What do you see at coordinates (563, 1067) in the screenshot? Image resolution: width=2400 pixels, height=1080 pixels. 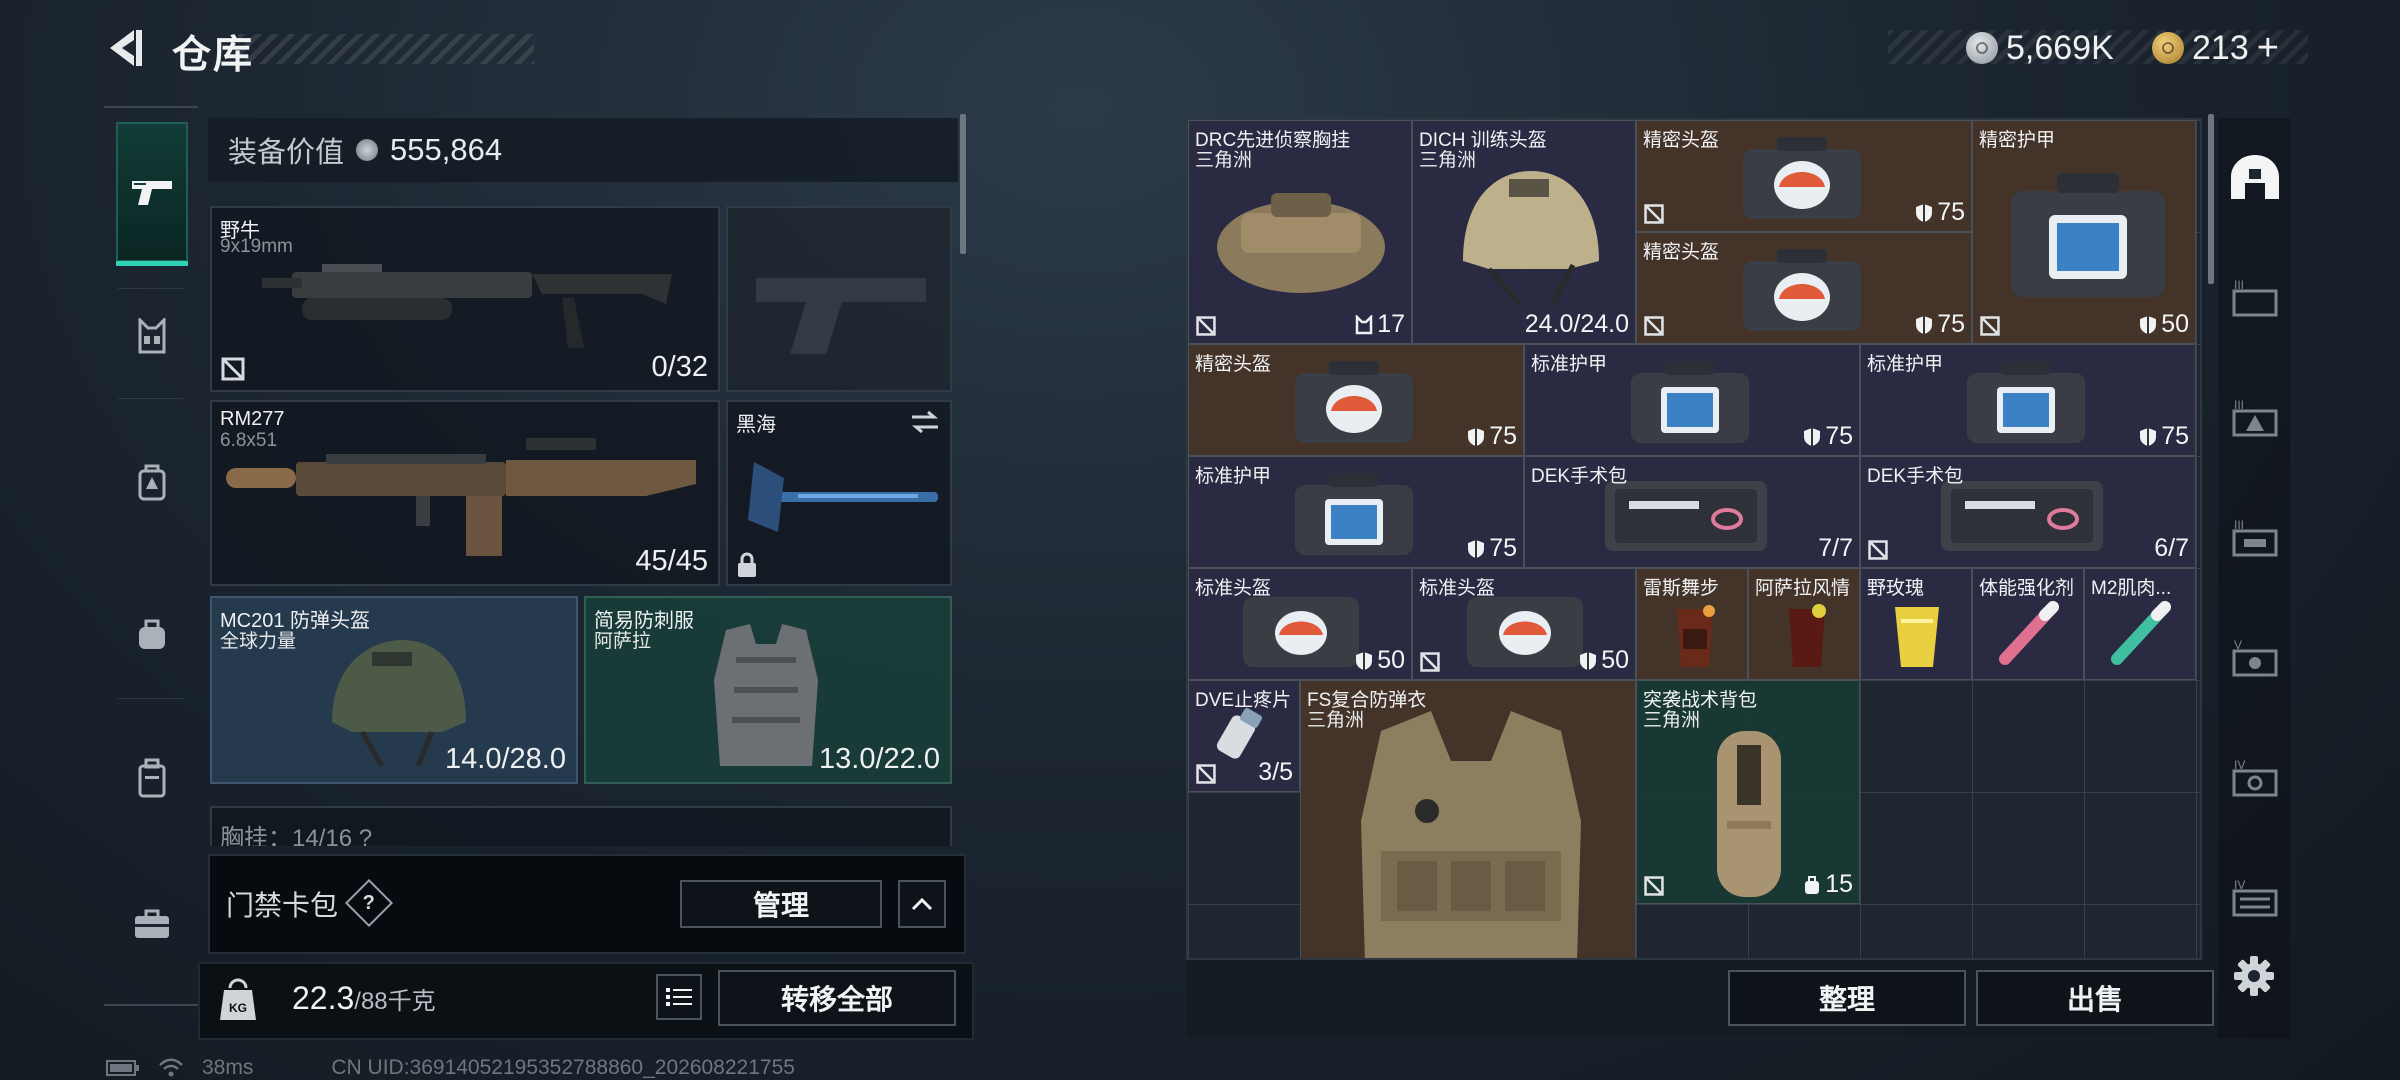 I see `user-uid: CN UID:36914052195352788860_202608221755` at bounding box center [563, 1067].